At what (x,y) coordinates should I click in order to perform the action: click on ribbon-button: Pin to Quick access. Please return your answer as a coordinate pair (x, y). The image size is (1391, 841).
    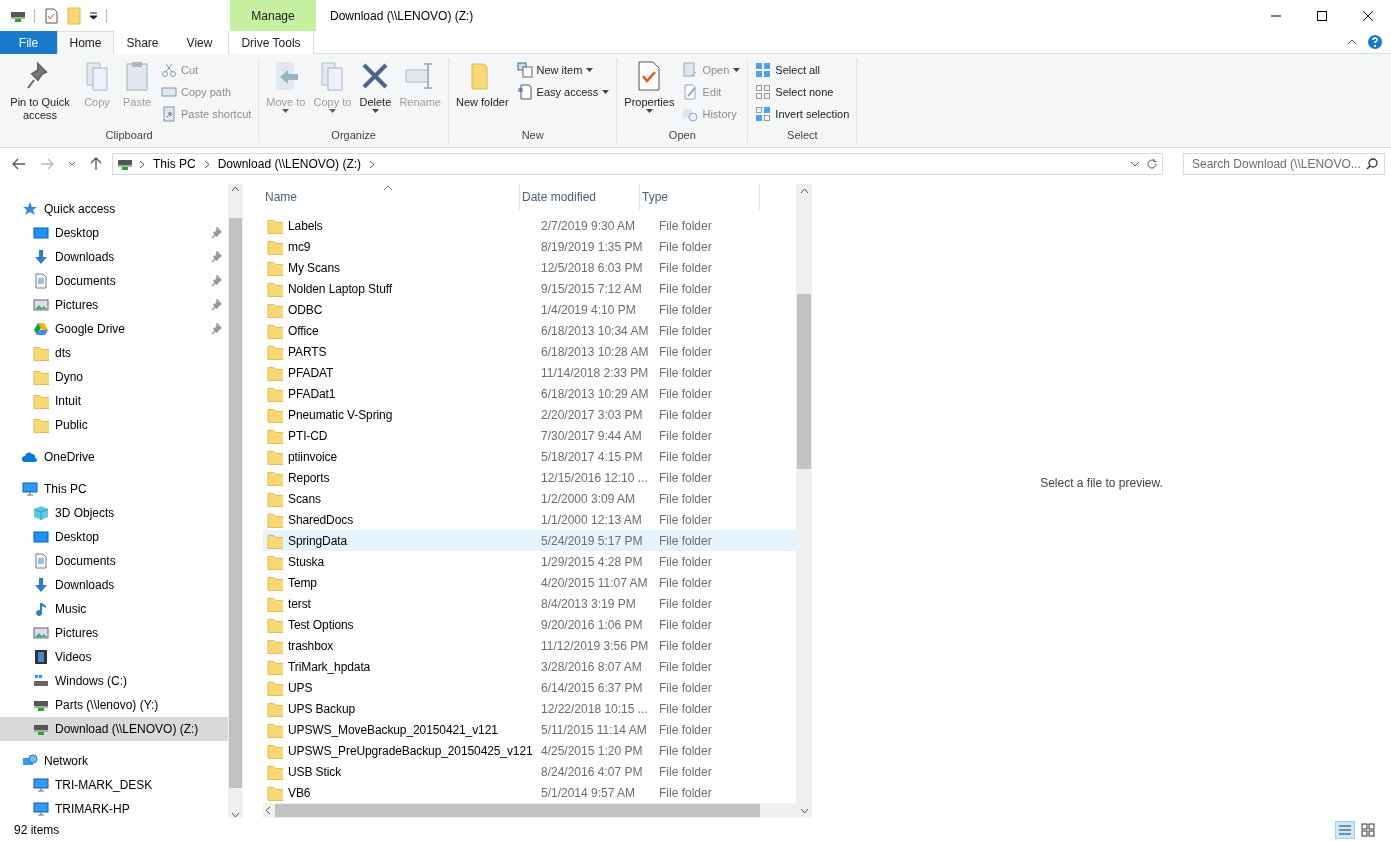
    Looking at the image, I should click on (40, 93).